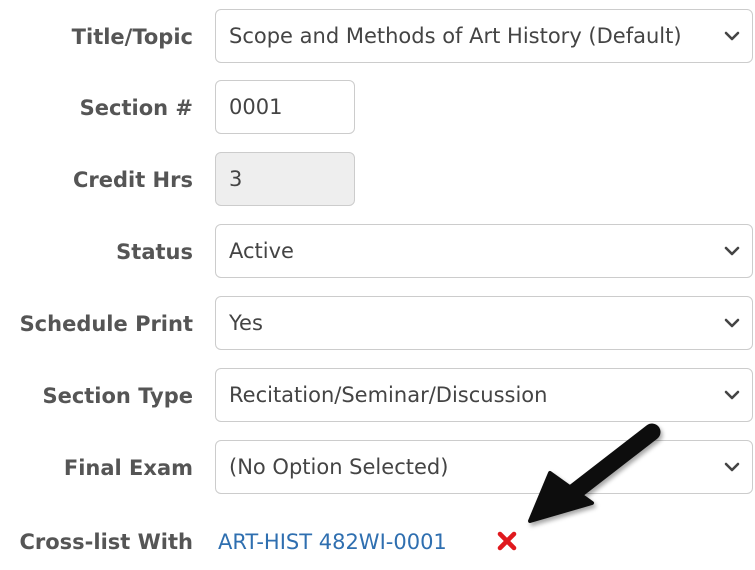  I want to click on final-exam-label: Final Exam, so click(128, 468).